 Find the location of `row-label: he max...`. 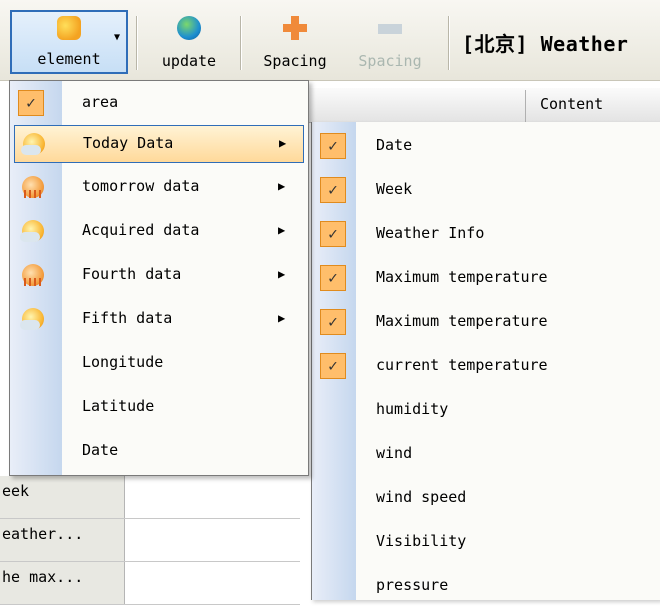

row-label: he max... is located at coordinates (62, 583).